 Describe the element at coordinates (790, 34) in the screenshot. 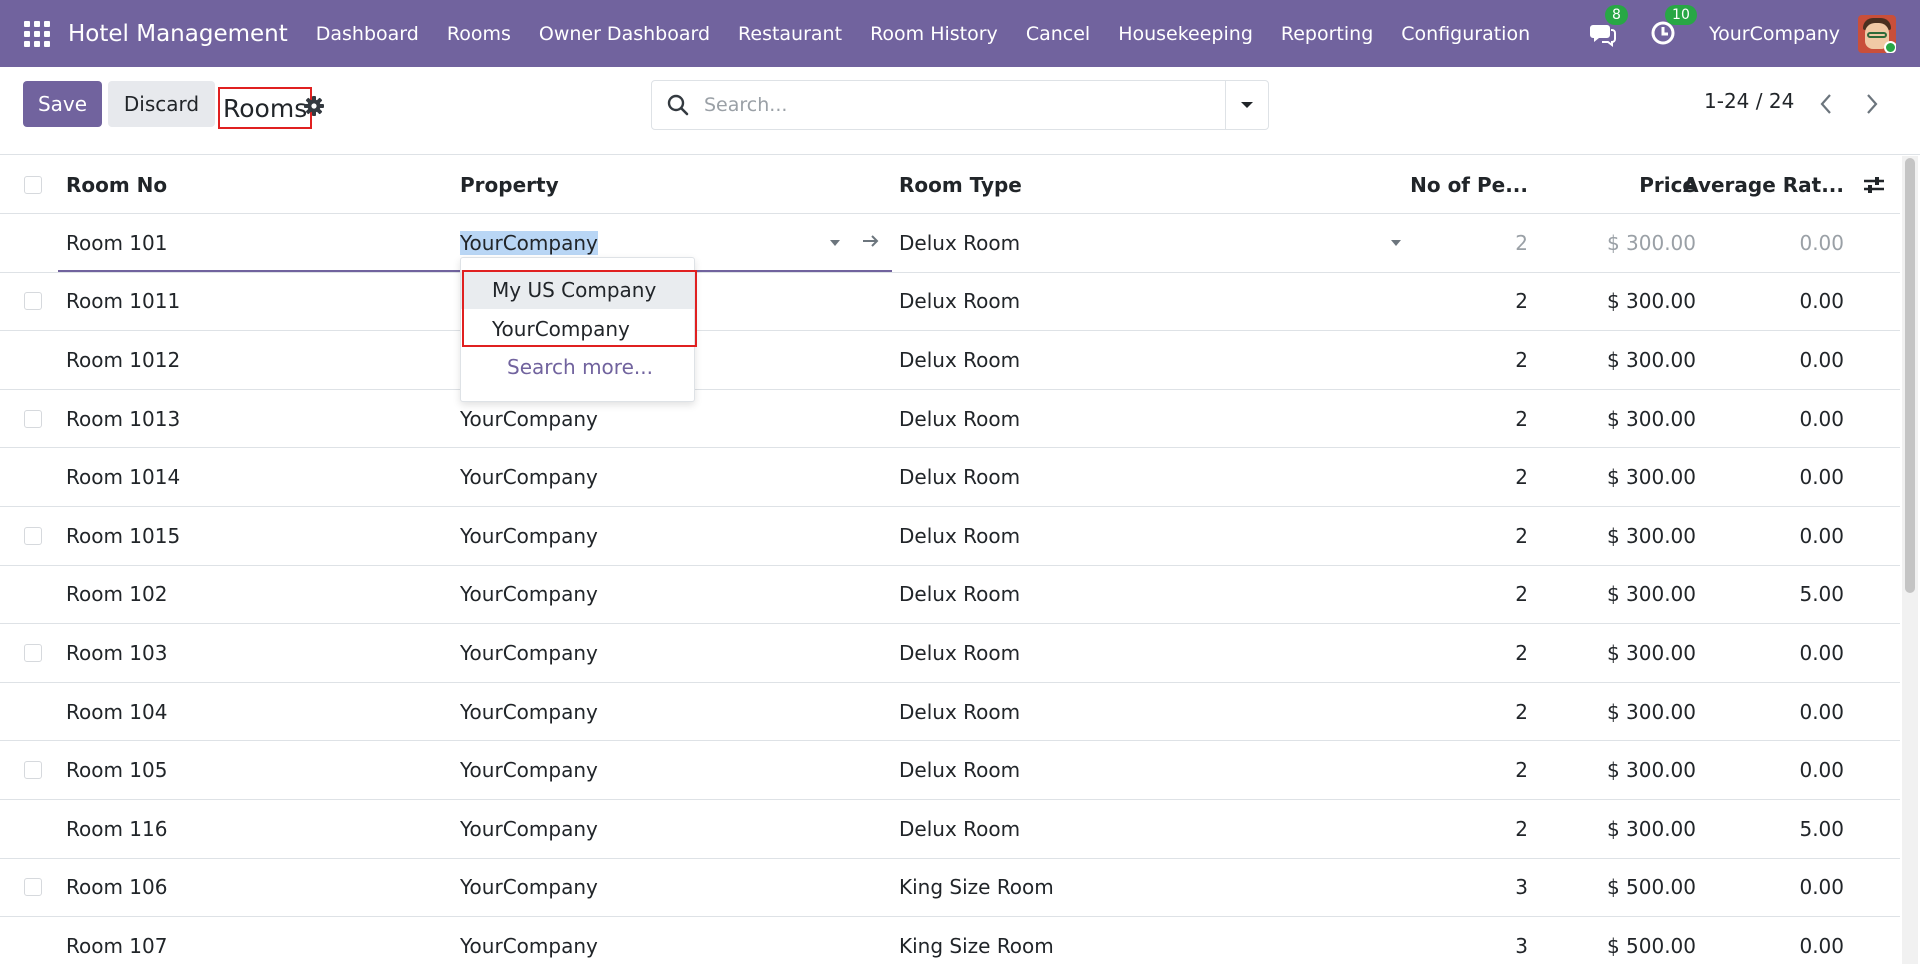

I see `menu-item-restaurant: Restaurant` at that location.